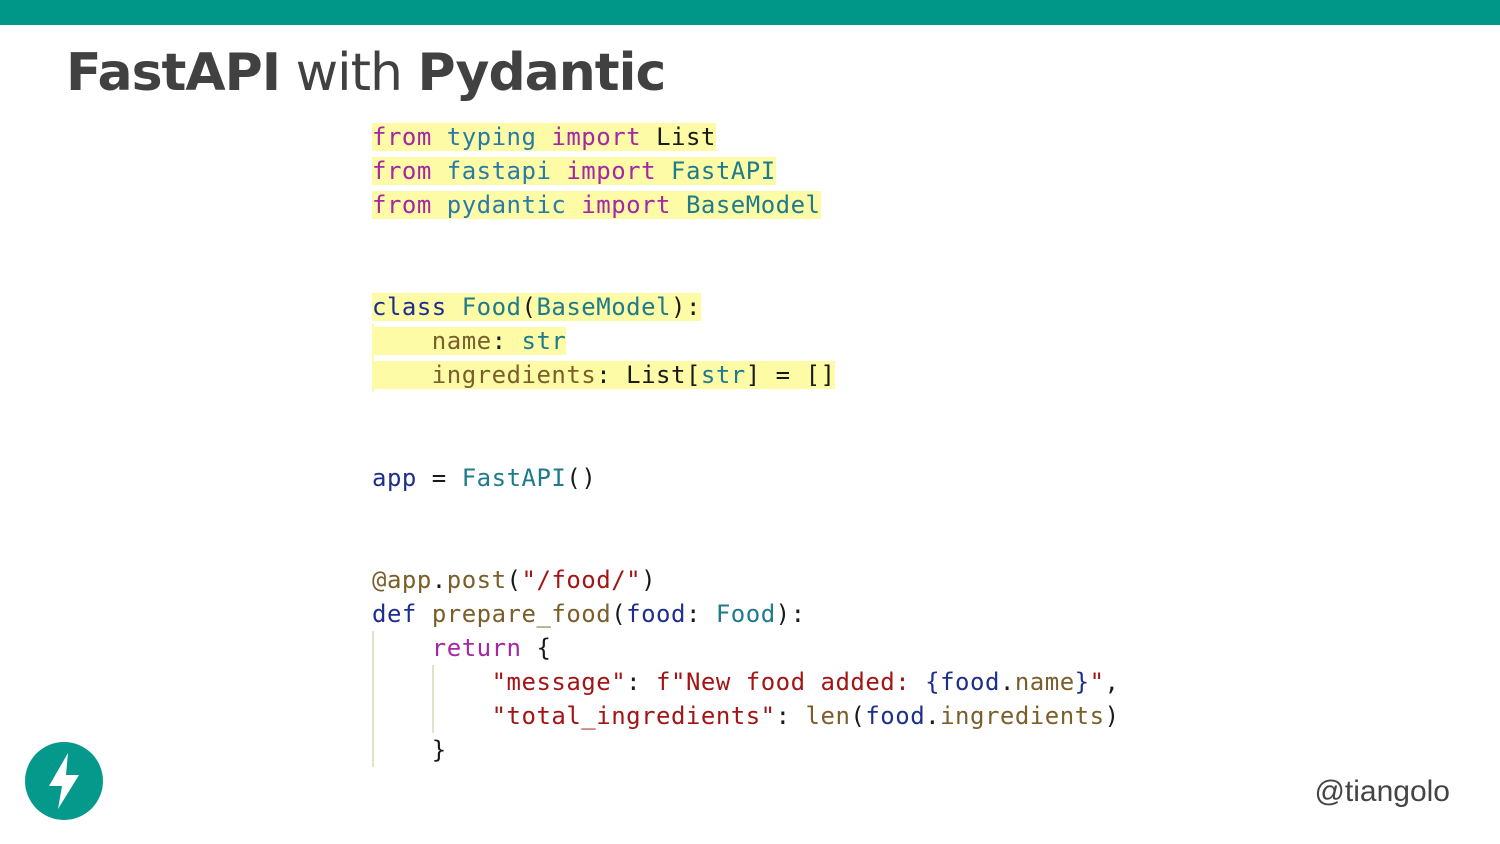  Describe the element at coordinates (589, 614) in the screenshot. I see `code-line-9: def prepare_food(food: Food):` at that location.